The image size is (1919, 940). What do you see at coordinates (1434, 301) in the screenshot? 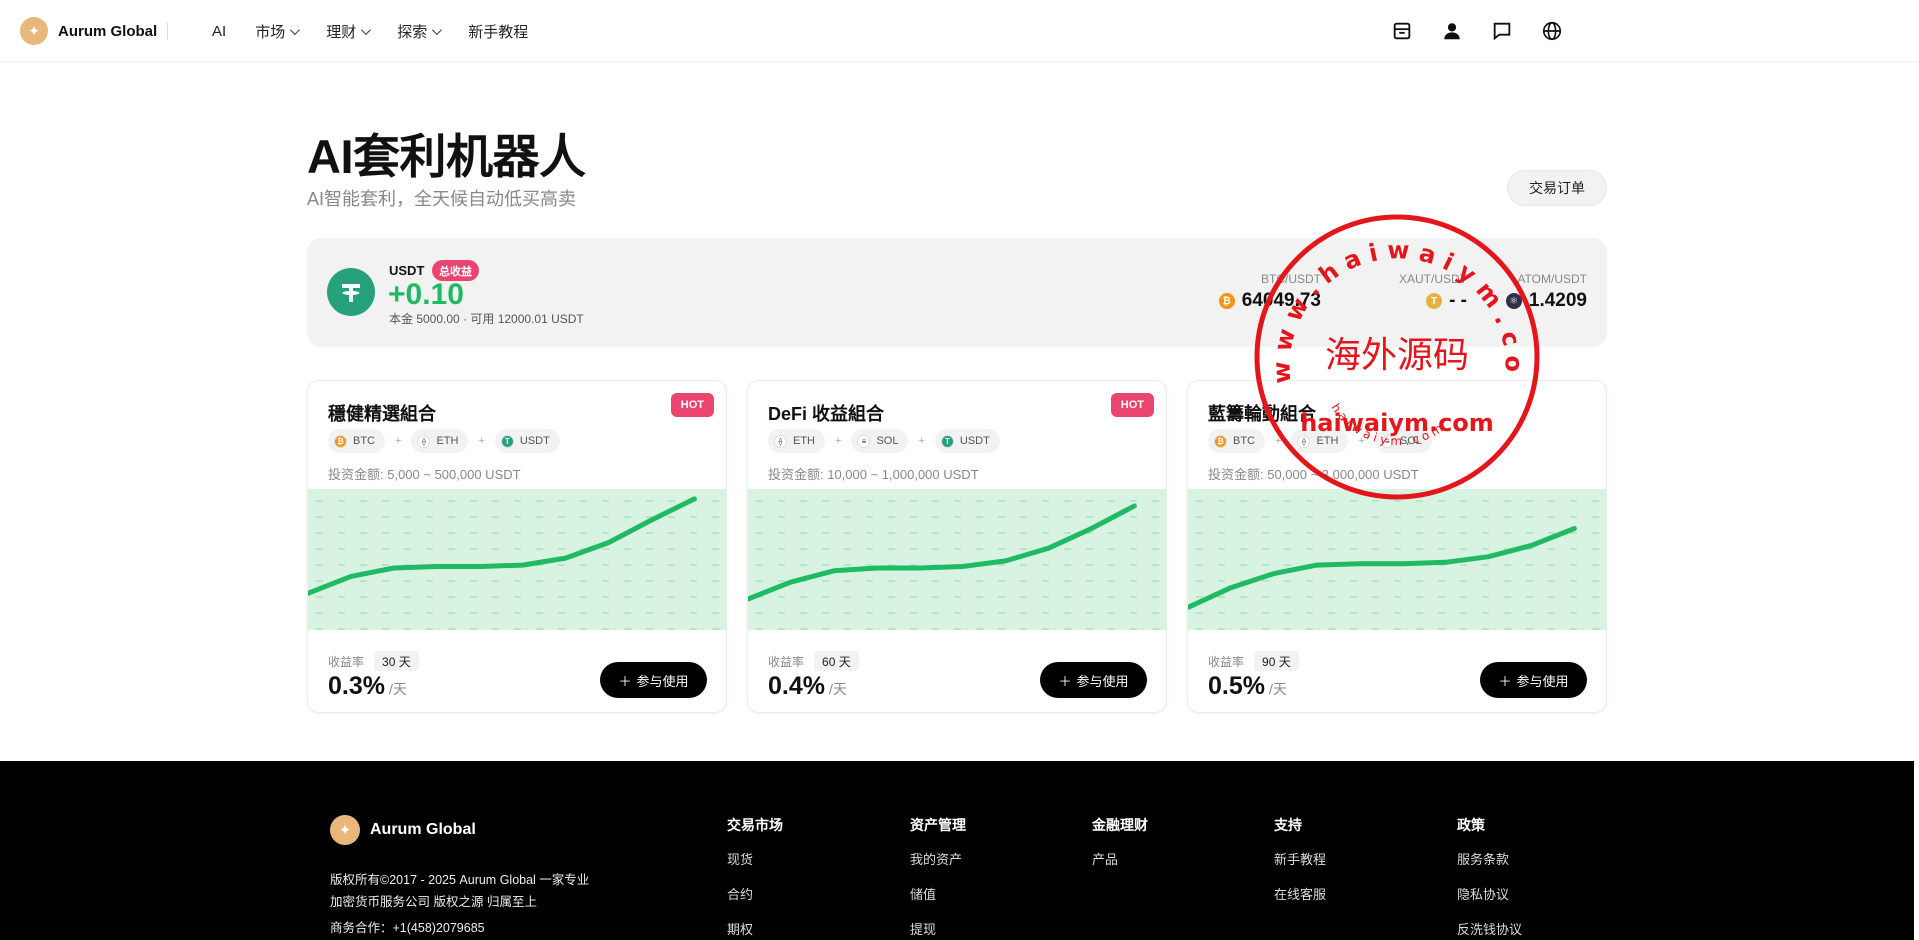
I see `xaut-icon: T` at bounding box center [1434, 301].